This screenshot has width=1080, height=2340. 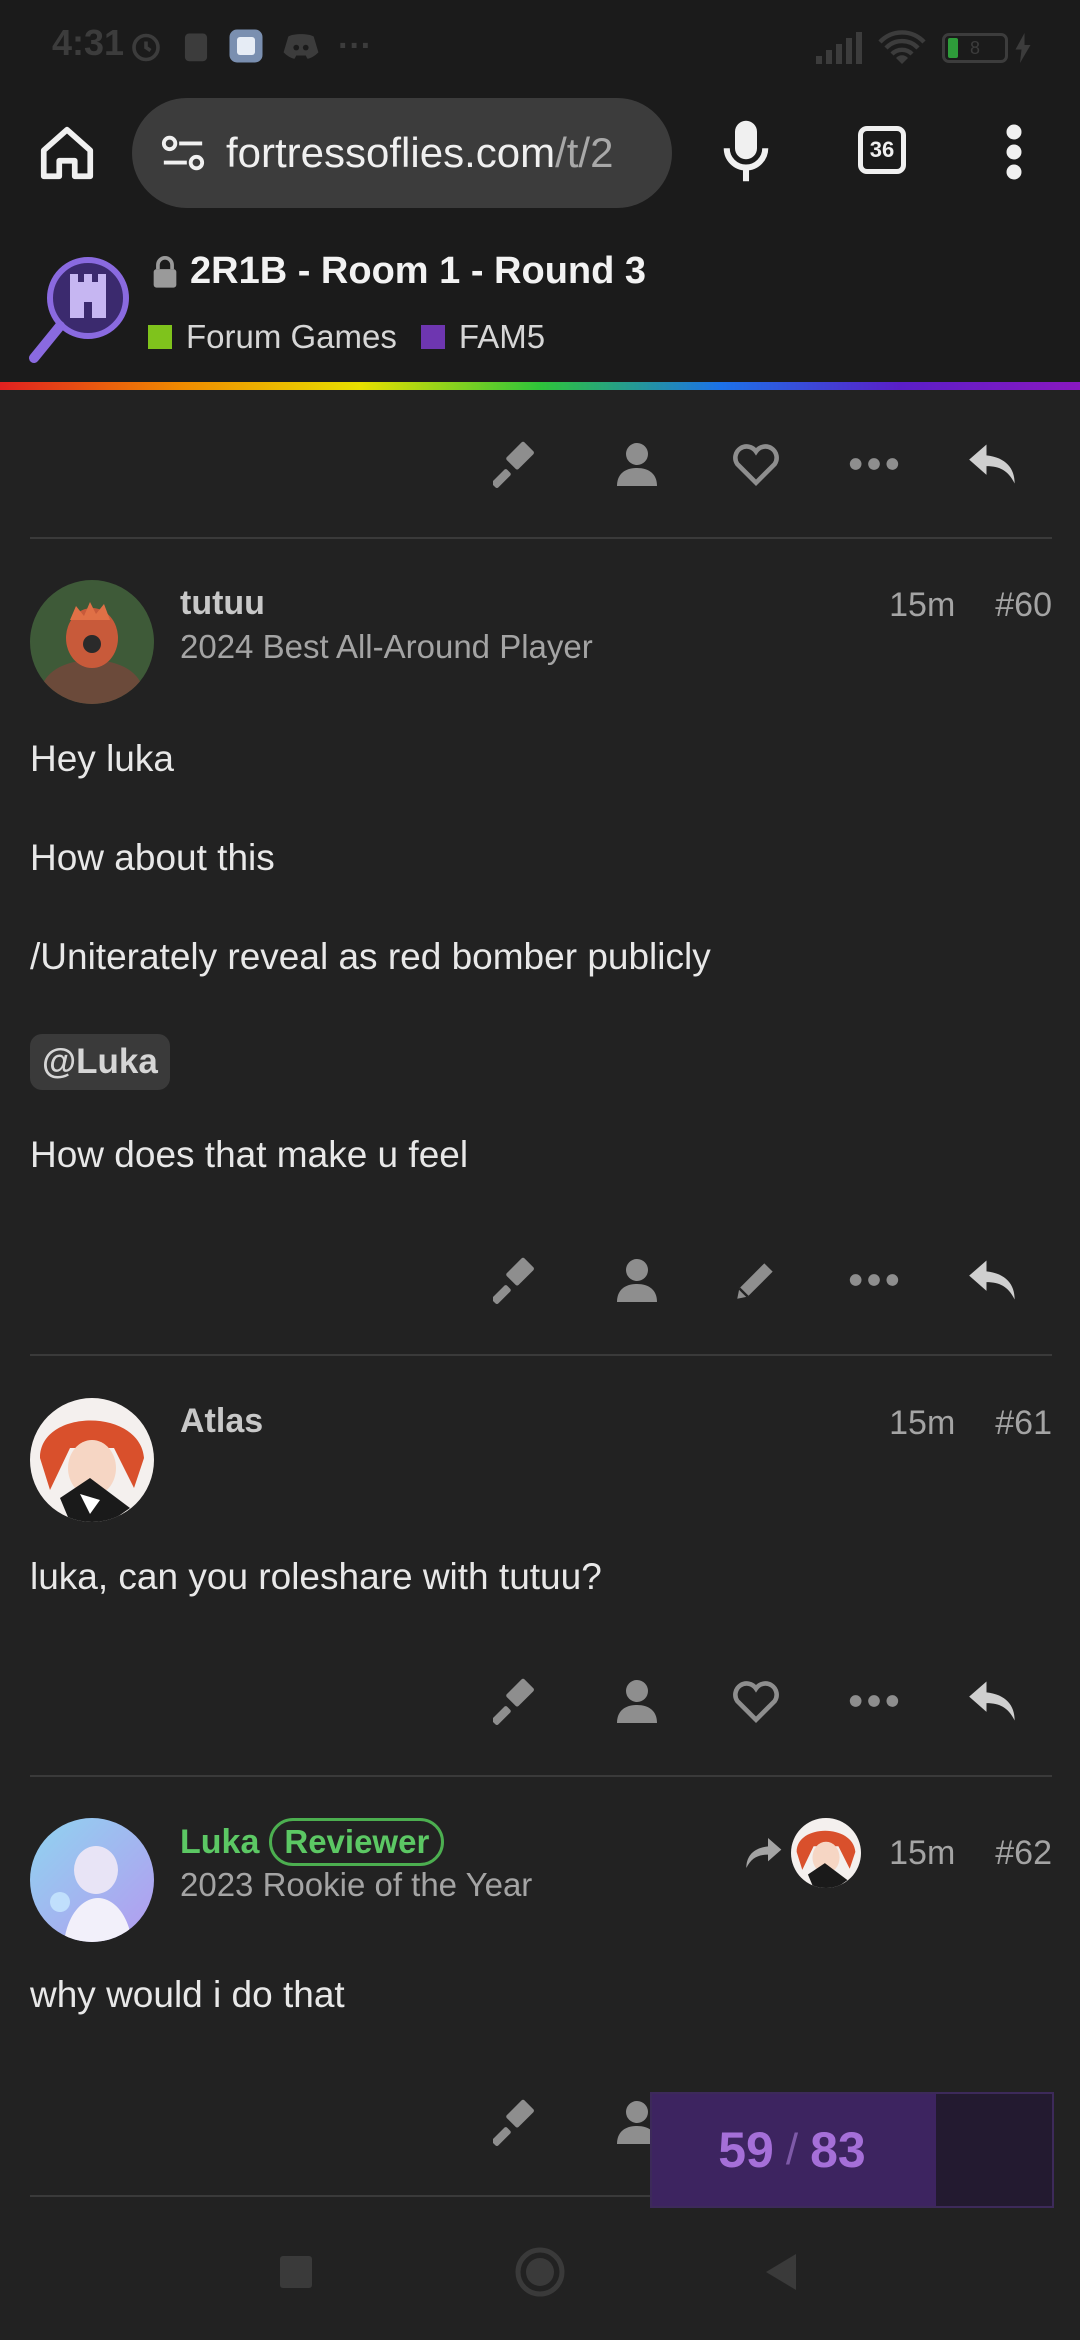 I want to click on status-notification-icons: ···, so click(x=259, y=46).